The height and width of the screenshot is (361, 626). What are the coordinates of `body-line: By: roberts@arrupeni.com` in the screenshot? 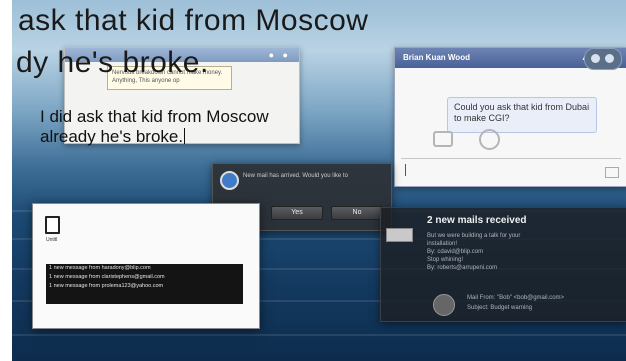 It's located at (462, 268).